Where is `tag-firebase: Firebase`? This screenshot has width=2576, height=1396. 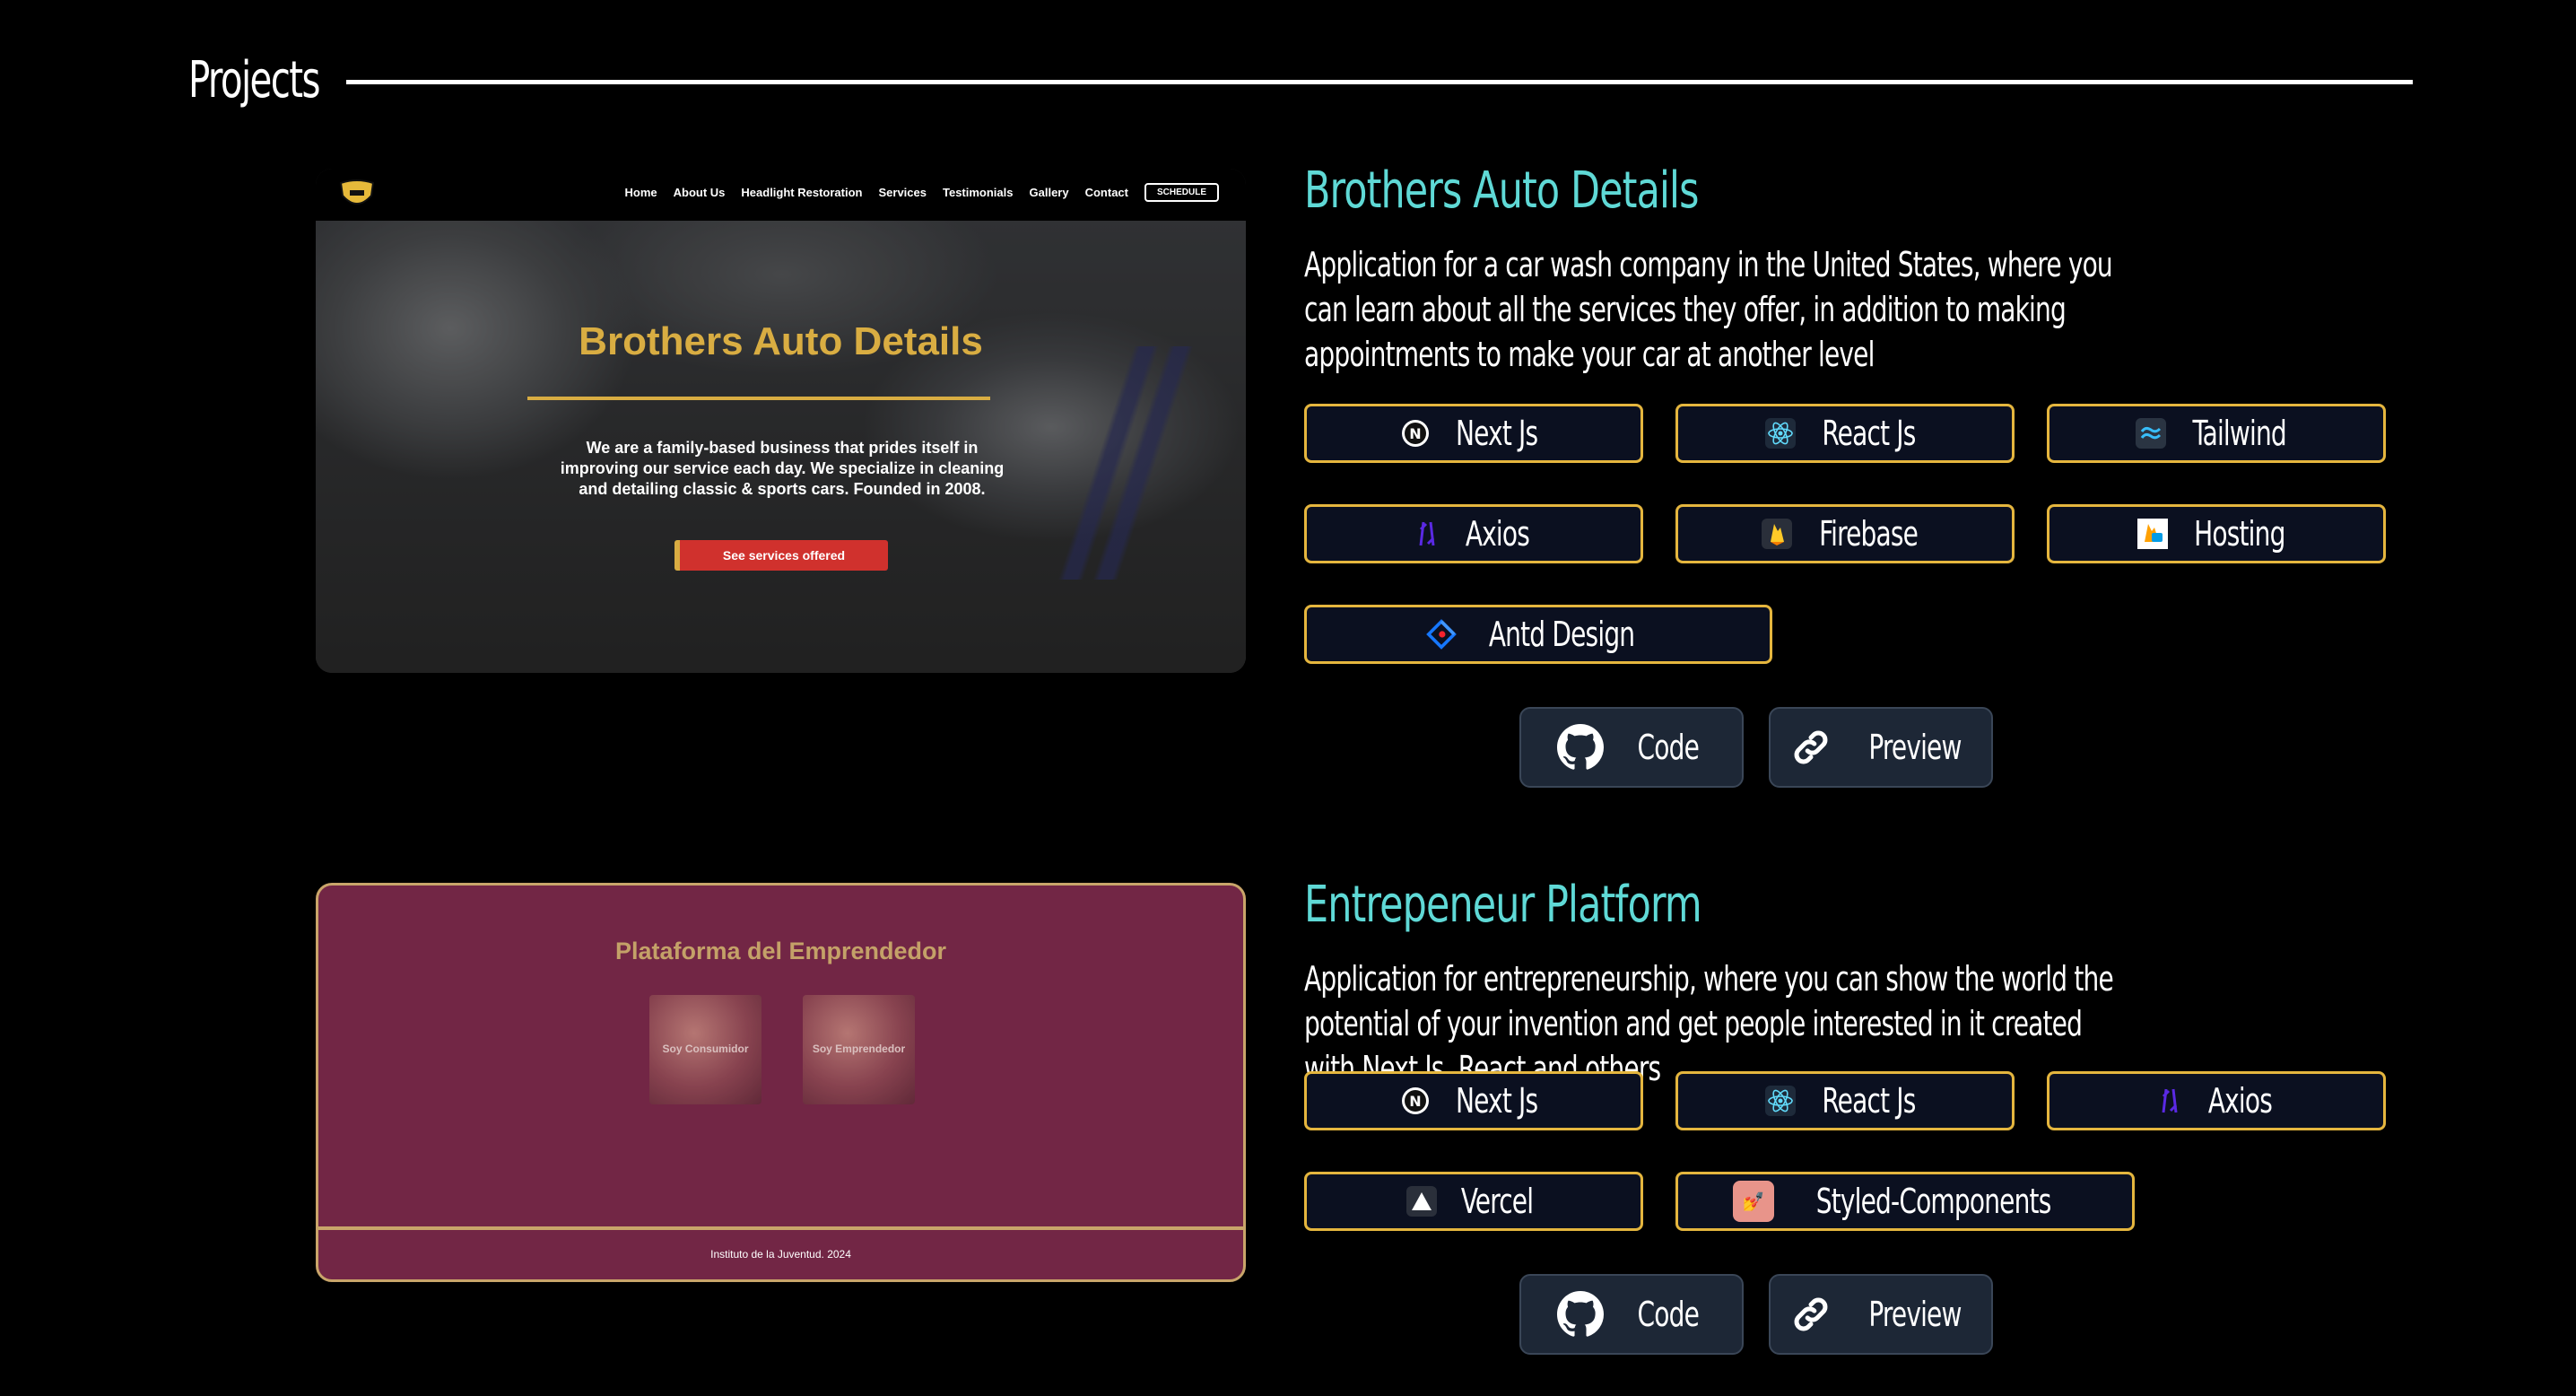 tag-firebase: Firebase is located at coordinates (1845, 533).